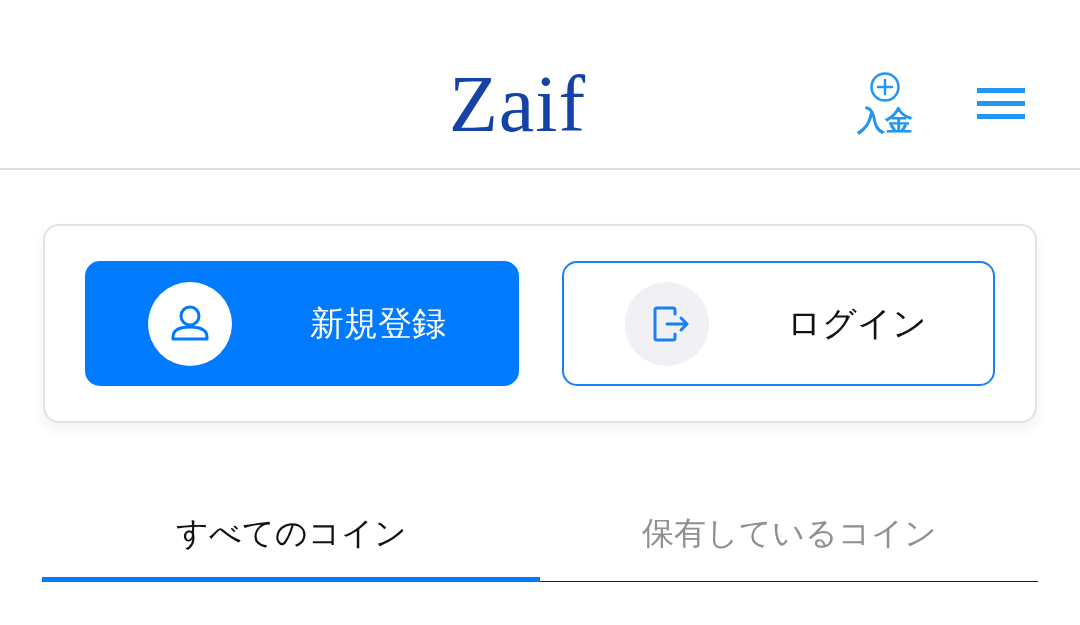 This screenshot has height=625, width=1080. What do you see at coordinates (778, 323) in the screenshot?
I see `login-button: ログイン` at bounding box center [778, 323].